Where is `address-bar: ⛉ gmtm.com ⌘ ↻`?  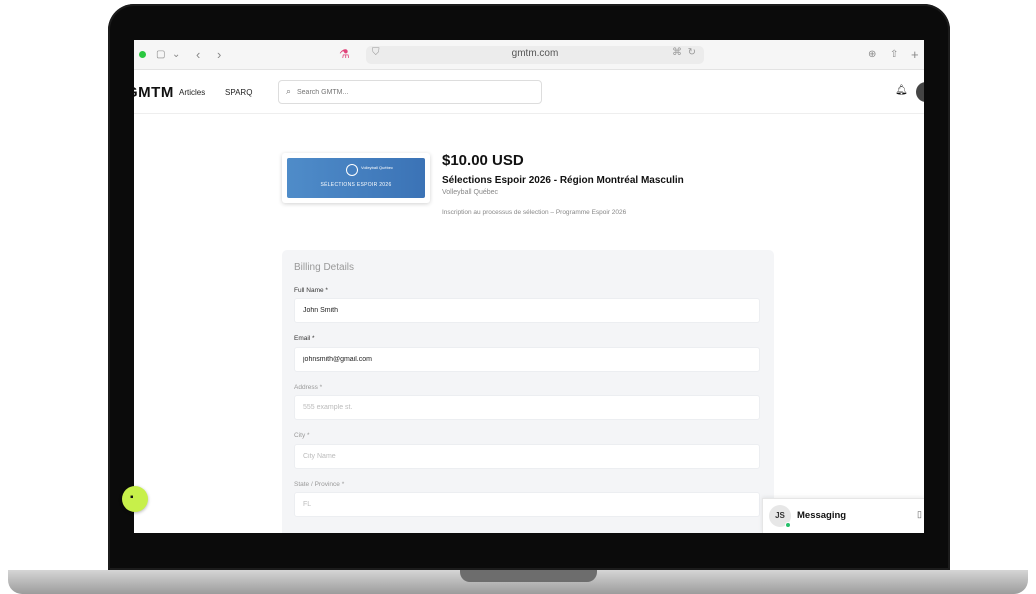 address-bar: ⛉ gmtm.com ⌘ ↻ is located at coordinates (535, 55).